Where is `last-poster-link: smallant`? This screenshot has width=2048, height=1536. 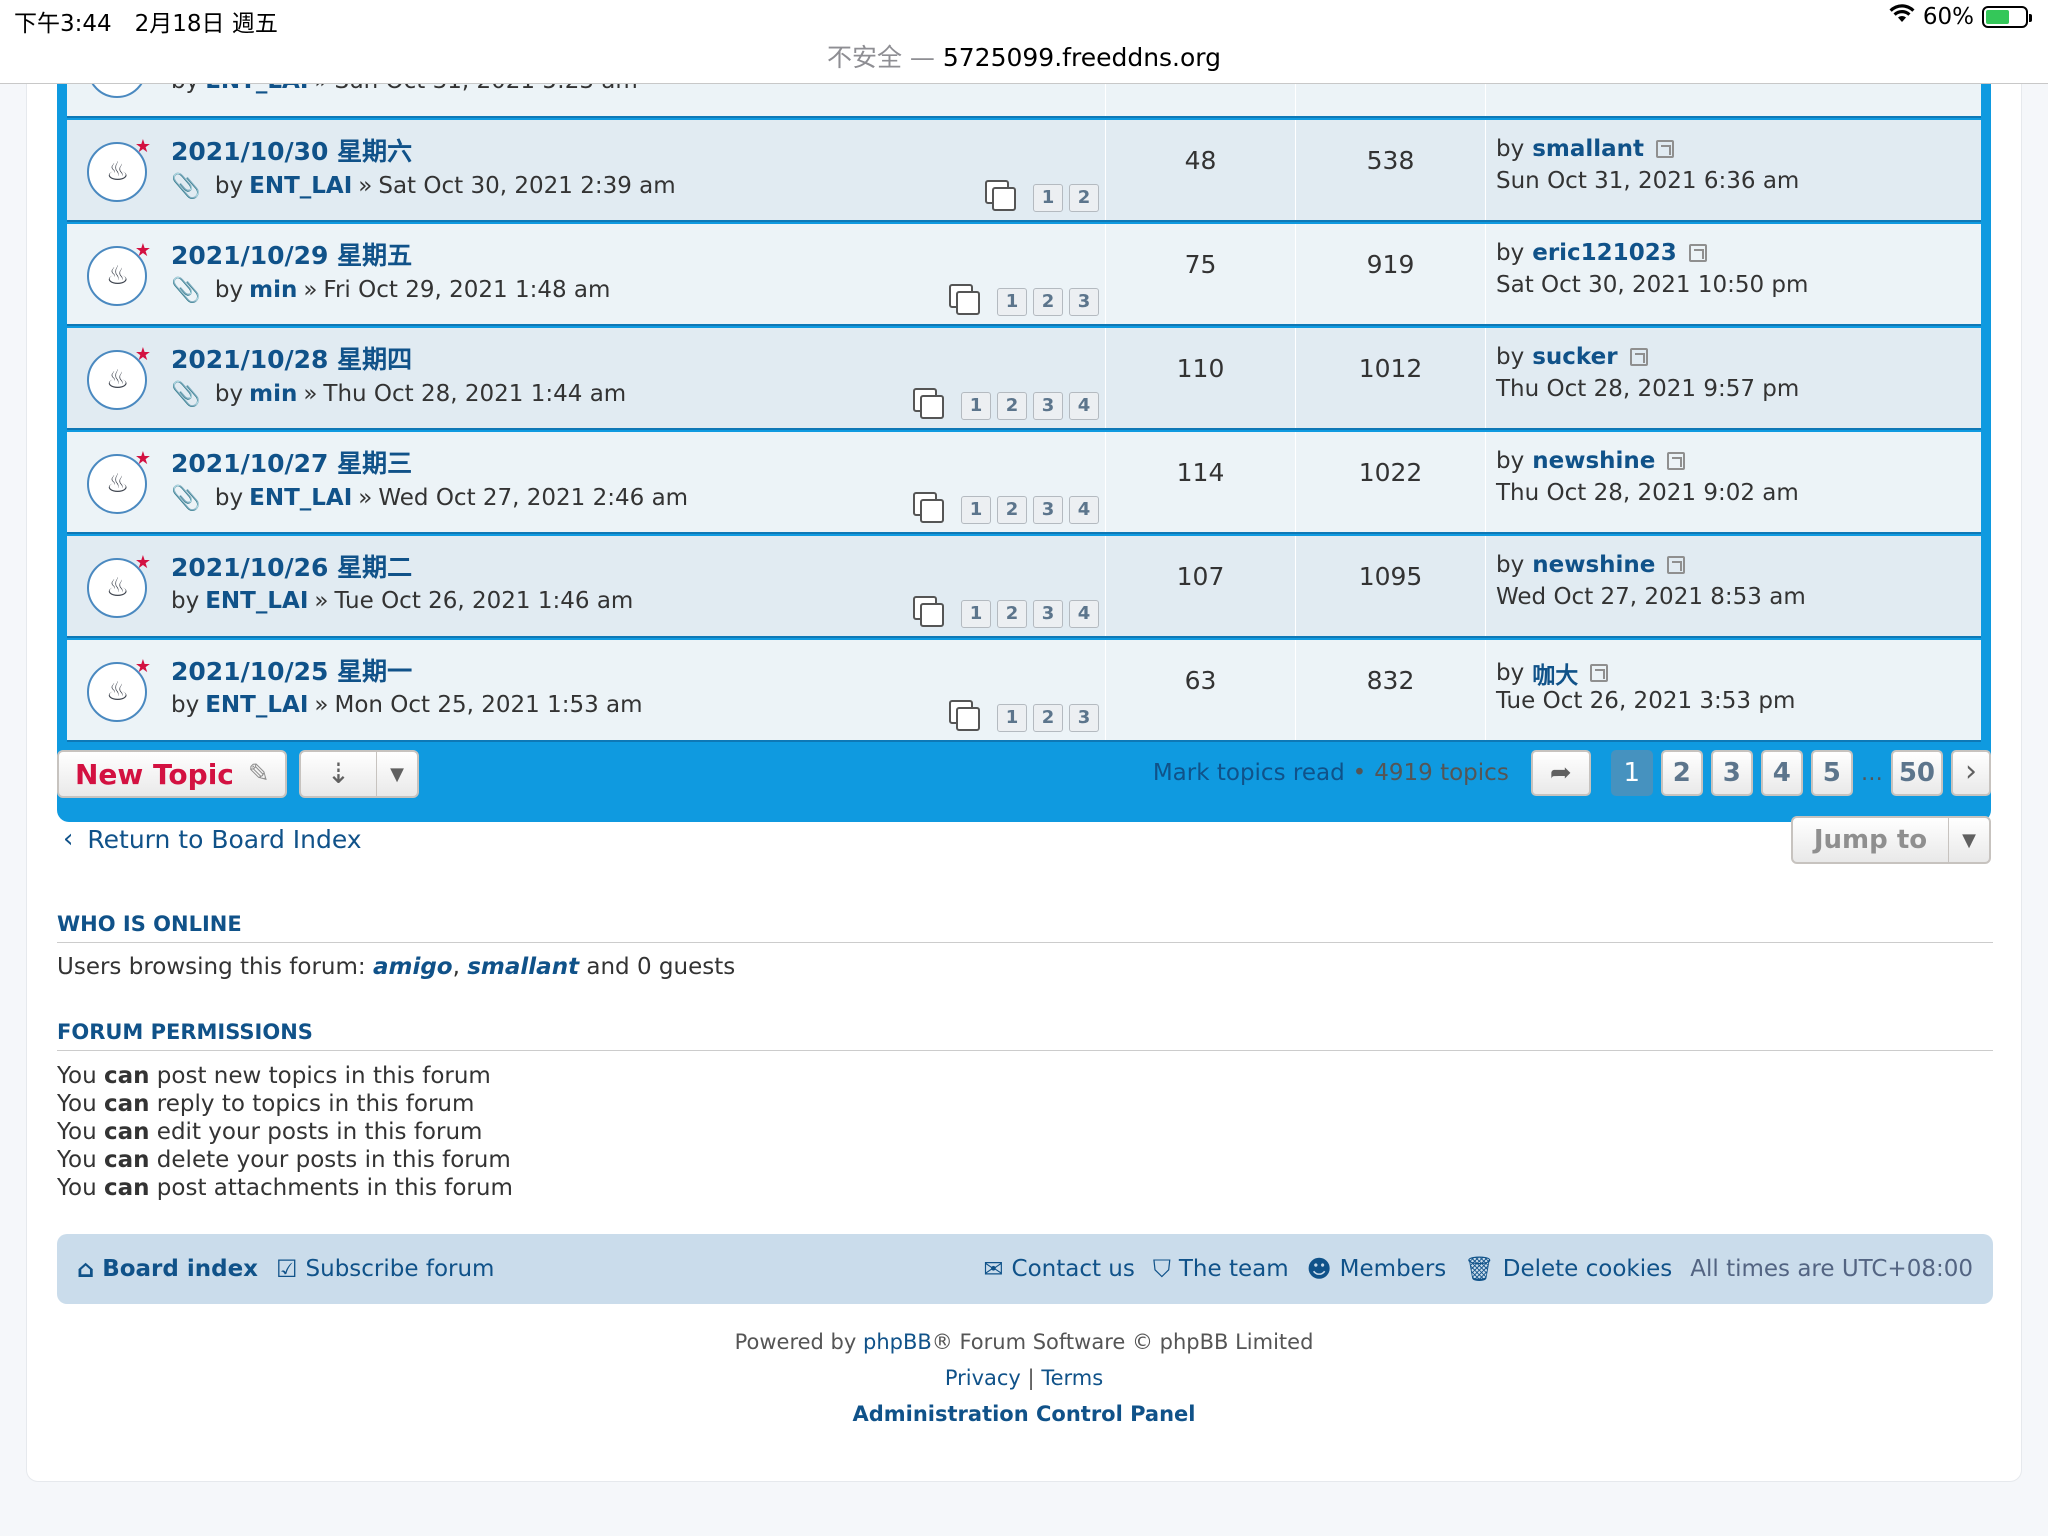
last-poster-link: smallant is located at coordinates (1588, 149).